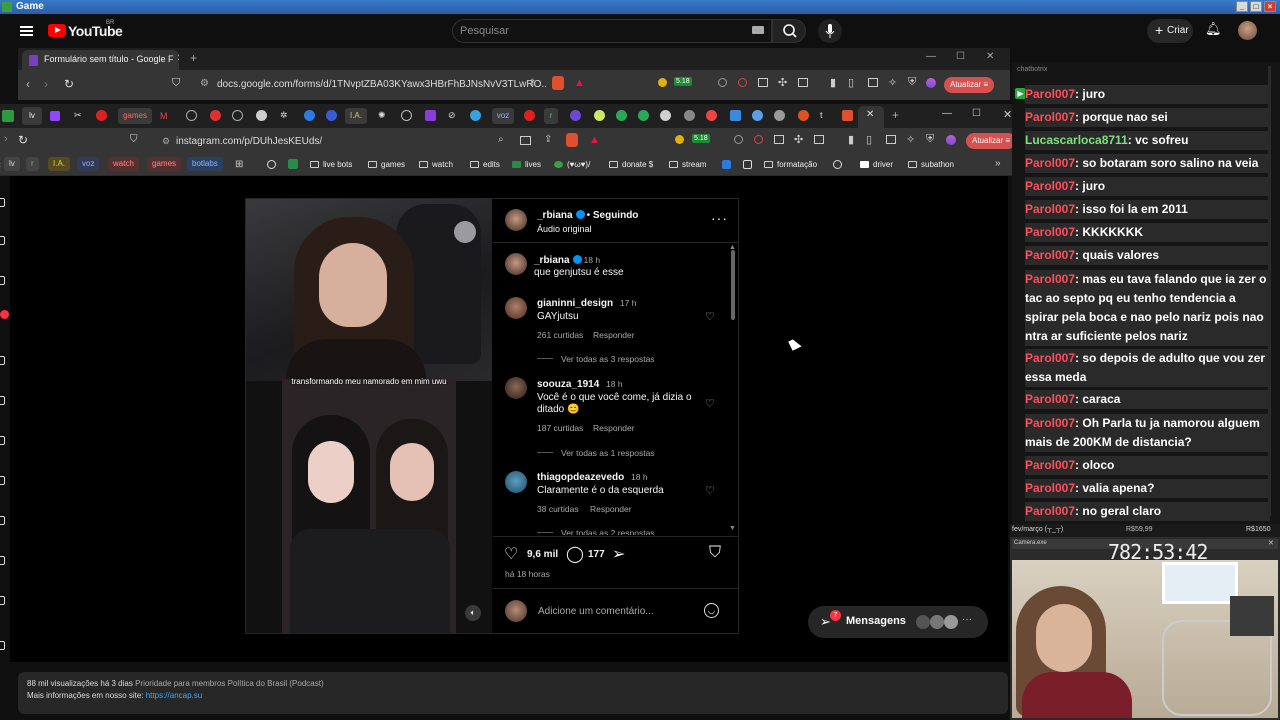 The height and width of the screenshot is (720, 1280). Describe the element at coordinates (618, 554) in the screenshot. I see `share-send-icon: ➢` at that location.